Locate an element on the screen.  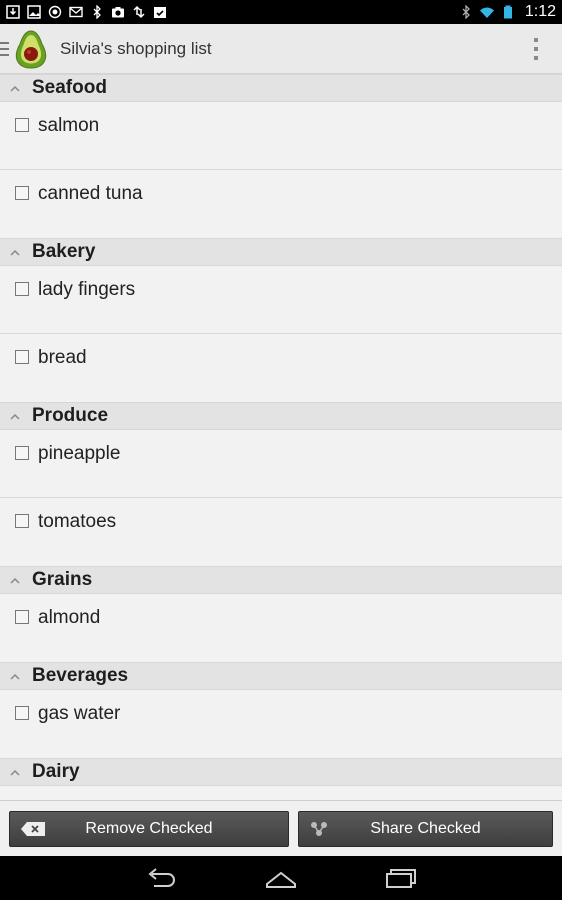
list-item: almond is located at coordinates (281, 628).